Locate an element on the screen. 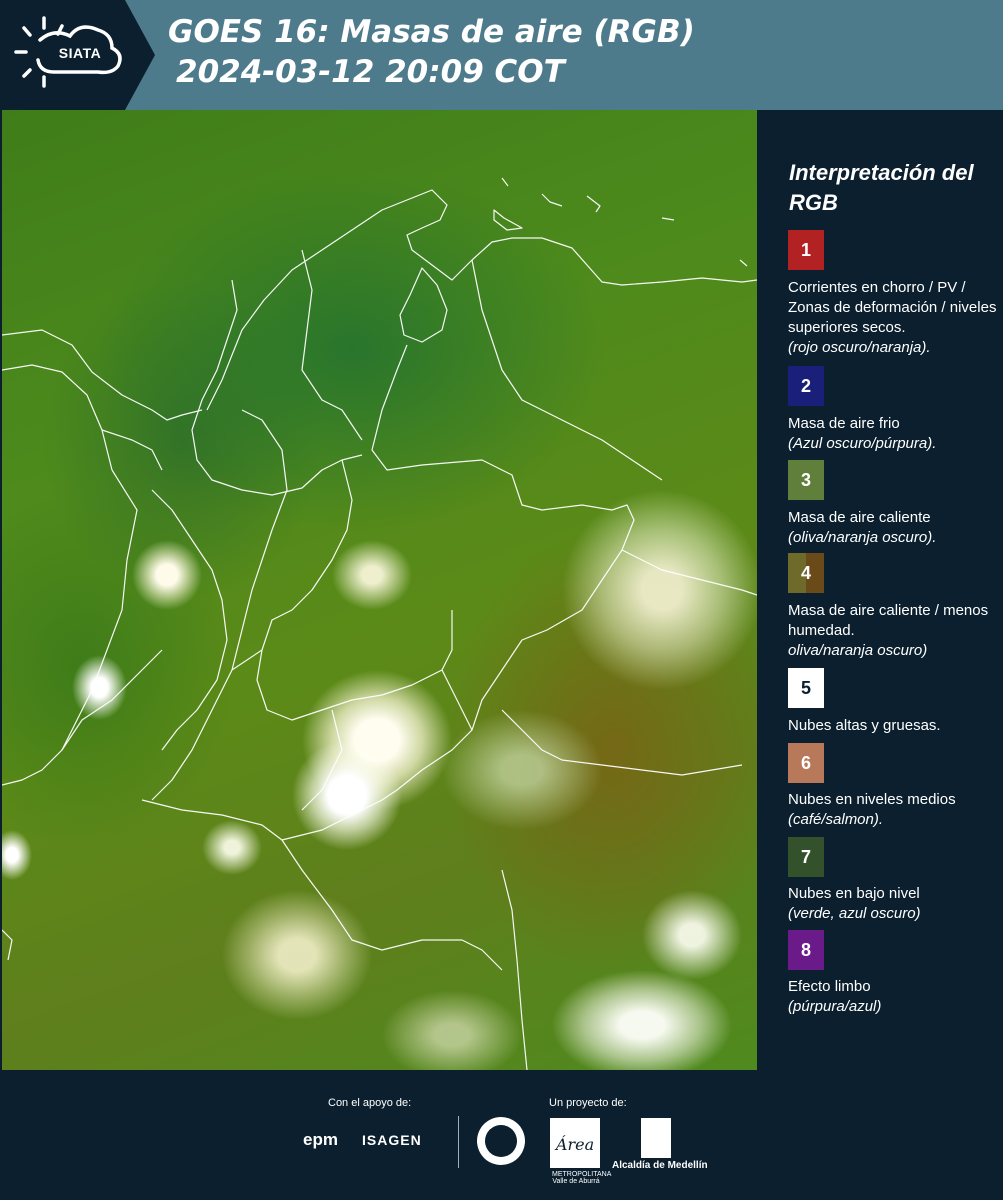  university-seal-logo is located at coordinates (501, 1141).